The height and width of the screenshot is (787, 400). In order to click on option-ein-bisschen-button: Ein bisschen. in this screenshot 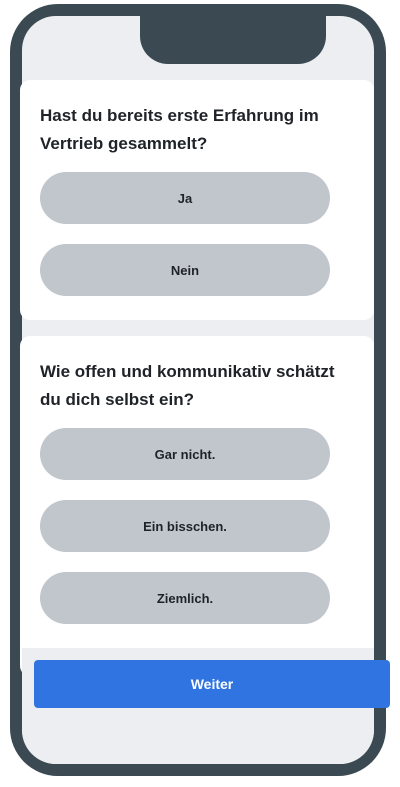, I will do `click(185, 526)`.